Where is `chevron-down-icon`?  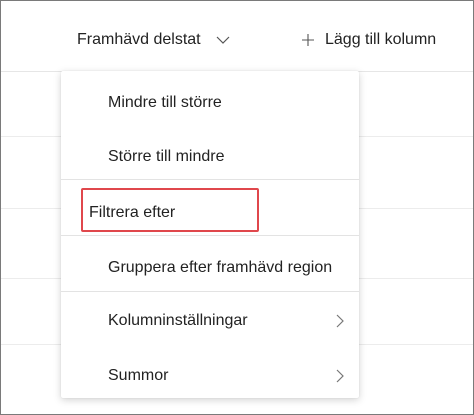 chevron-down-icon is located at coordinates (223, 40).